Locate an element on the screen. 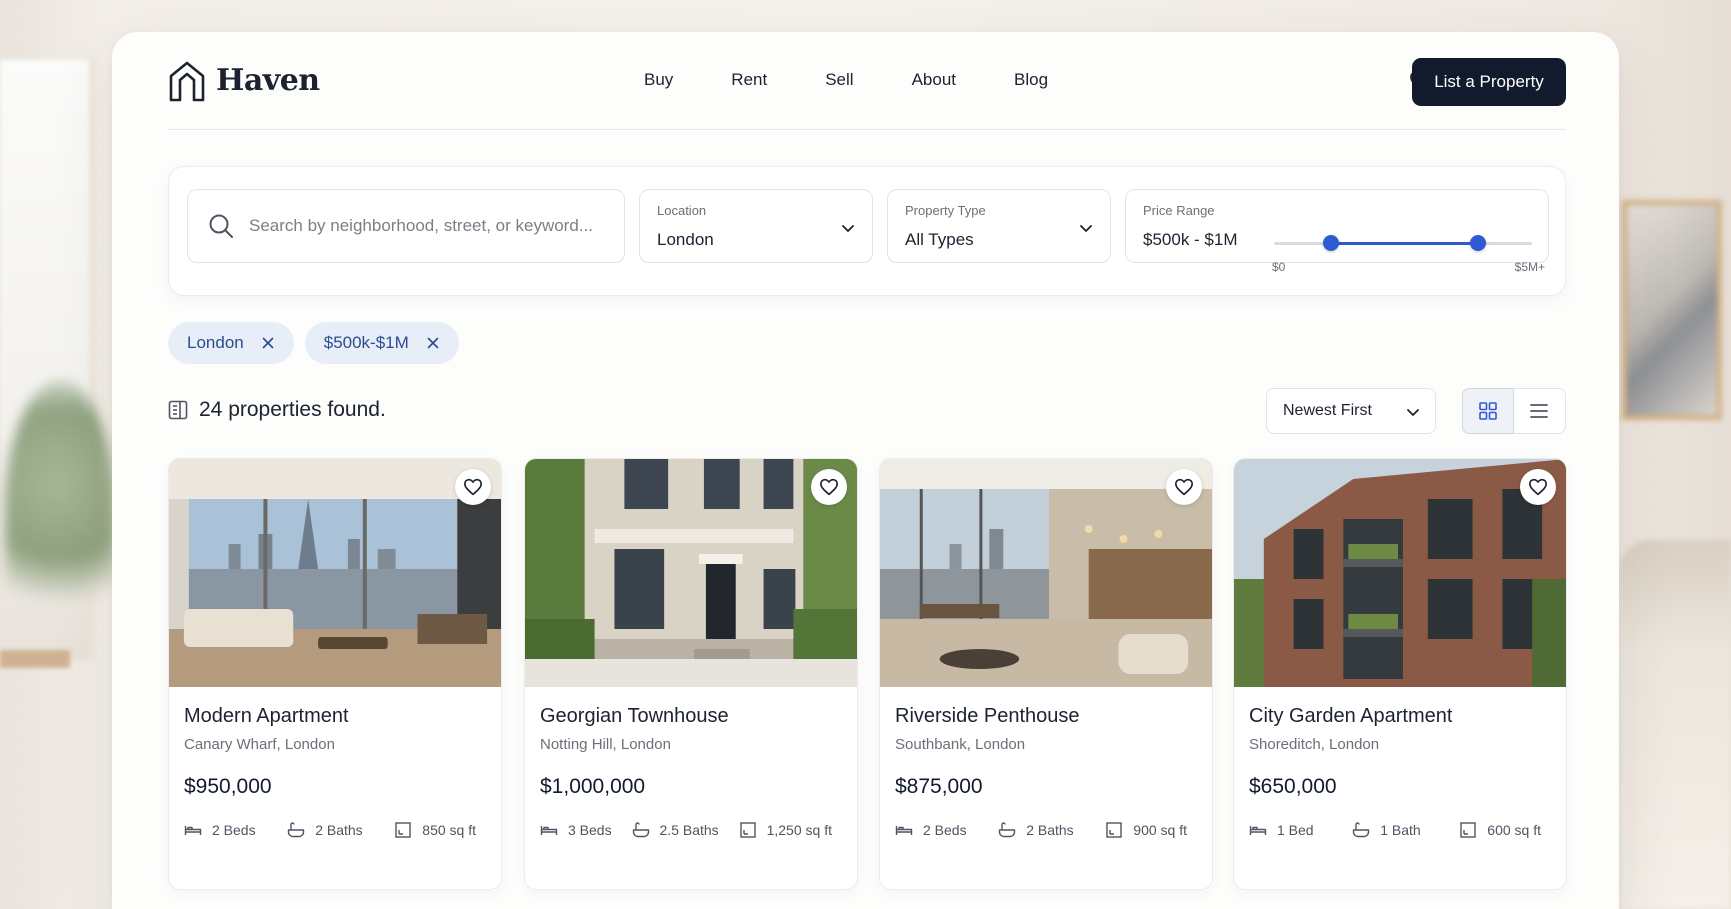 The height and width of the screenshot is (909, 1731). spec-beds-text: 1 Bed is located at coordinates (1295, 830).